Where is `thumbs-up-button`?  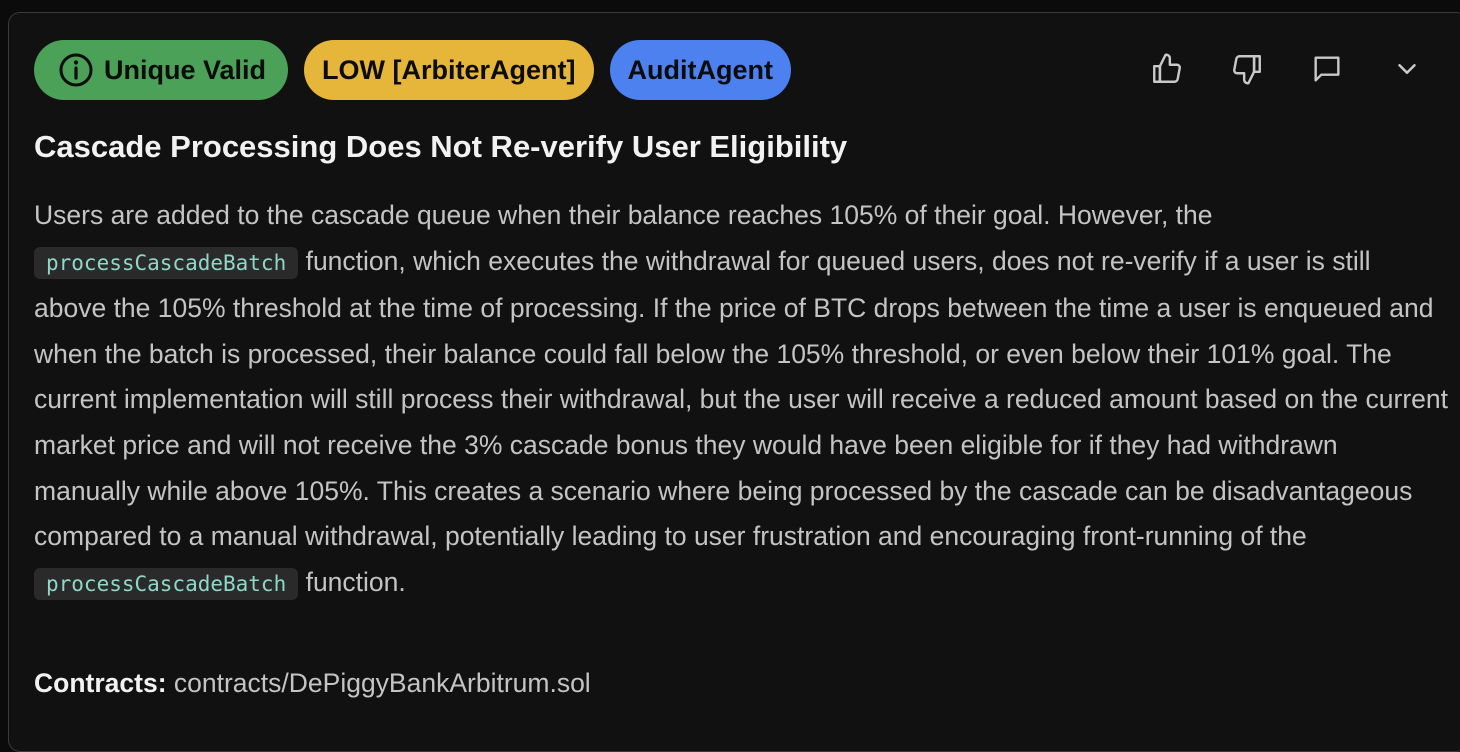 thumbs-up-button is located at coordinates (1167, 69).